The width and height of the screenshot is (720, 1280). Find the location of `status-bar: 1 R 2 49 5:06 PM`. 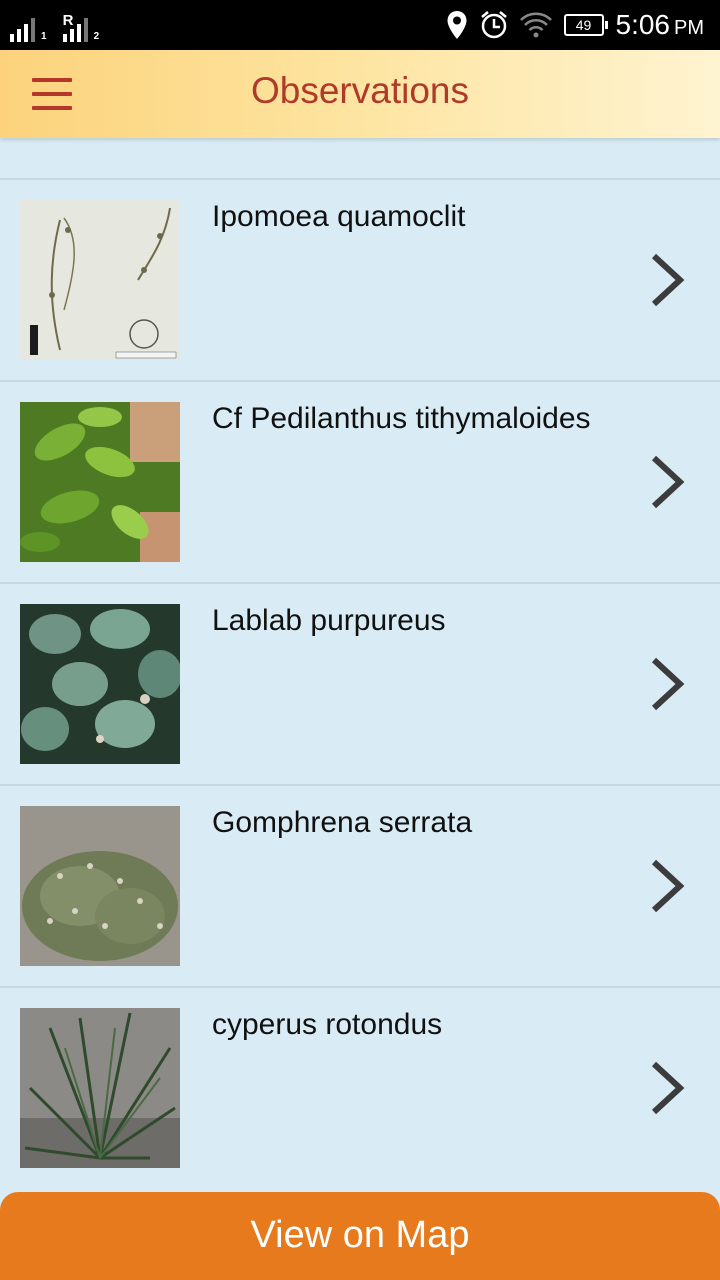

status-bar: 1 R 2 49 5:06 PM is located at coordinates (360, 25).